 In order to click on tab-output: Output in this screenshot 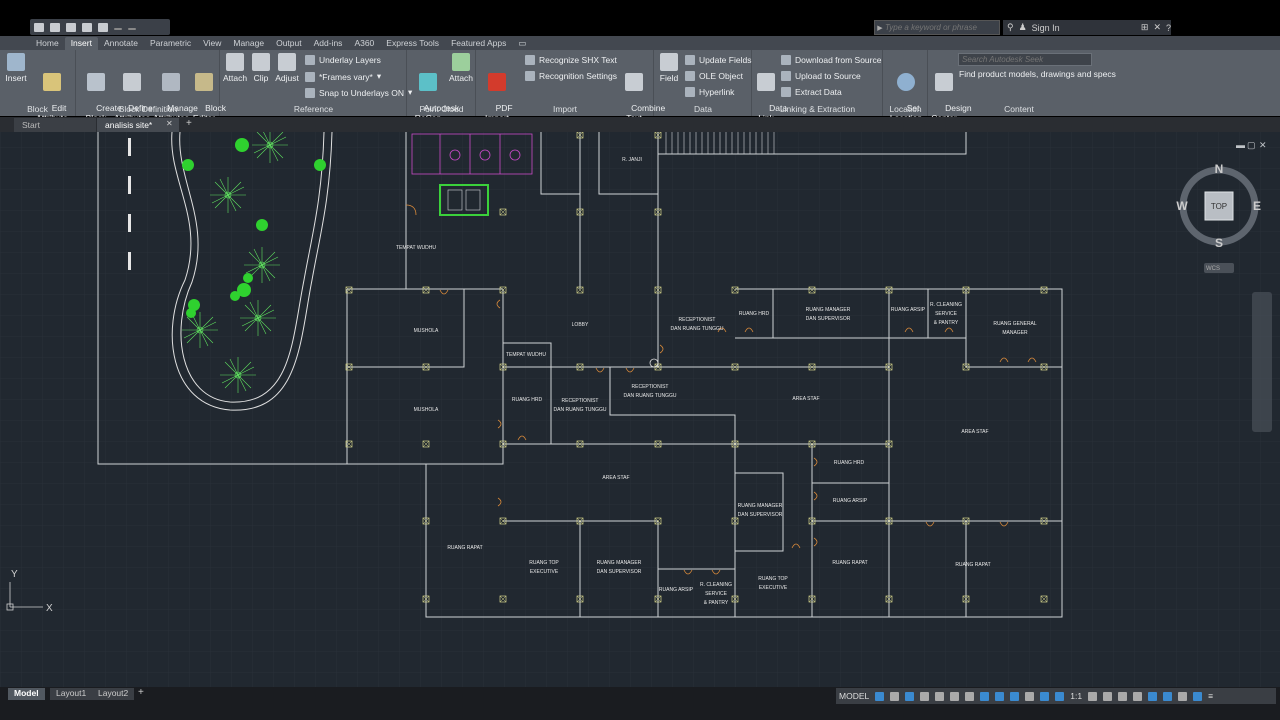, I will do `click(289, 43)`.